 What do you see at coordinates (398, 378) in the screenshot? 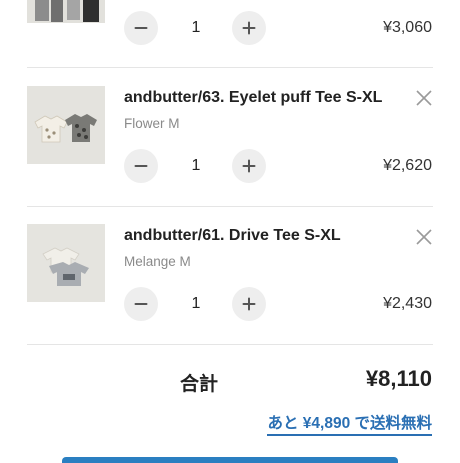
I see `total-value: ¥8,110` at bounding box center [398, 378].